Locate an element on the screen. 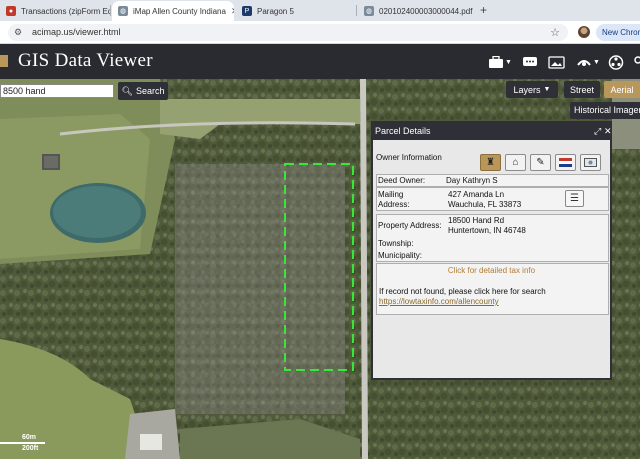  house-icon: ⌂ is located at coordinates (515, 162).